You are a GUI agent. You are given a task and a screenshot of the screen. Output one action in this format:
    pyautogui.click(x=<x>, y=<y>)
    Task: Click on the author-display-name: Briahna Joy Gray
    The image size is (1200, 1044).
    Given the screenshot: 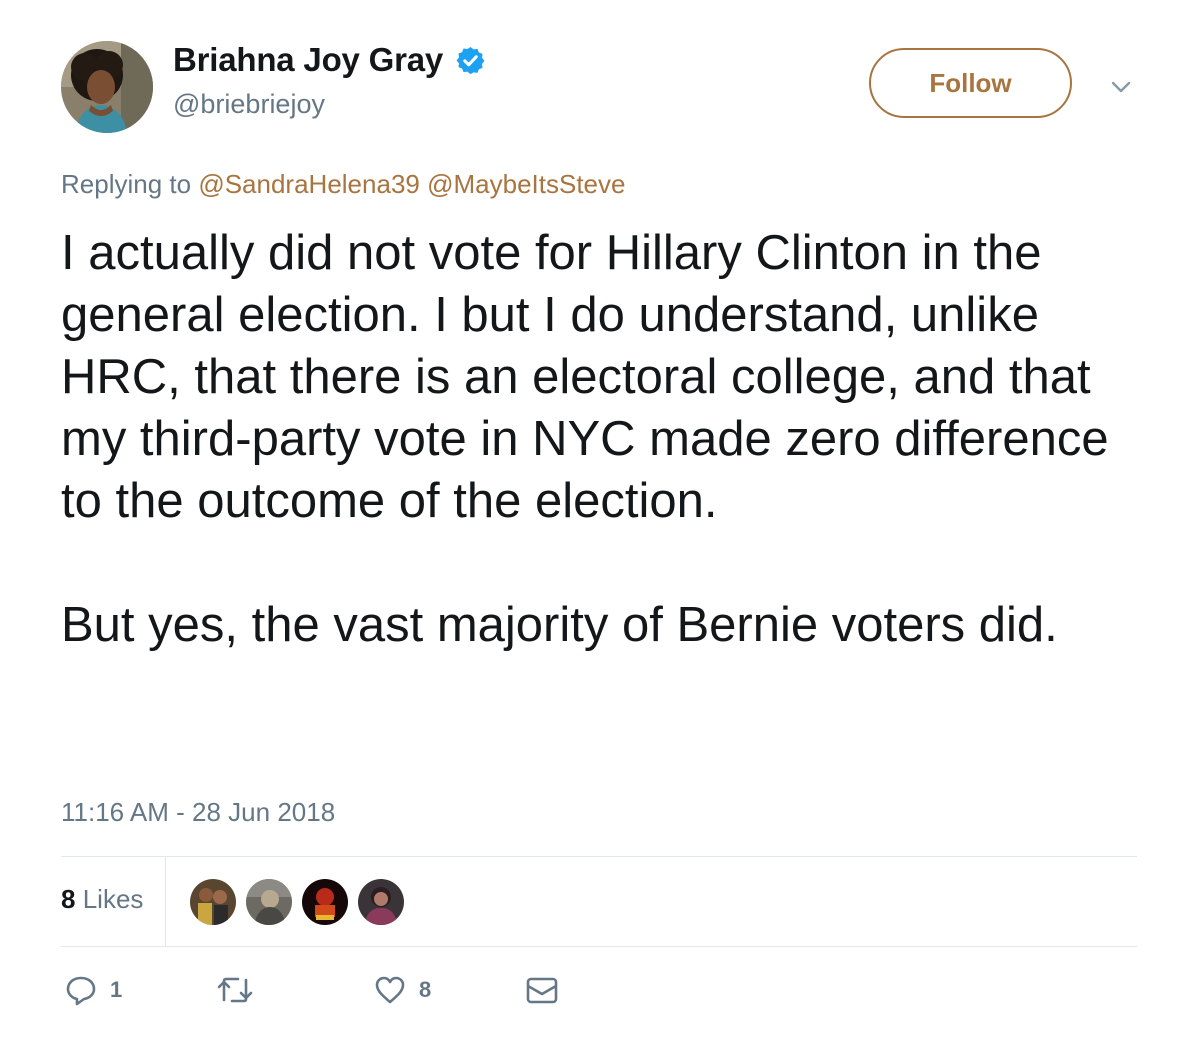 What is the action you would take?
    pyautogui.click(x=329, y=60)
    